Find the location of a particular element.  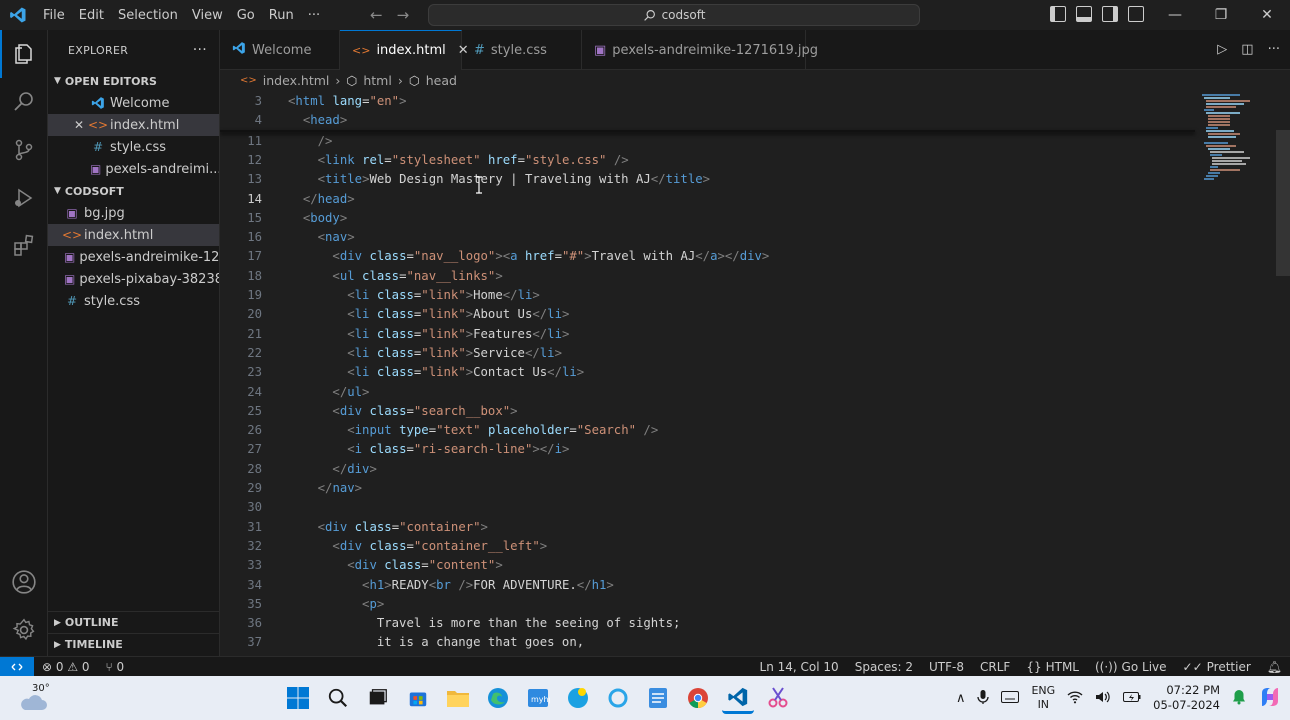

app-icon-blue-circle is located at coordinates (578, 698).